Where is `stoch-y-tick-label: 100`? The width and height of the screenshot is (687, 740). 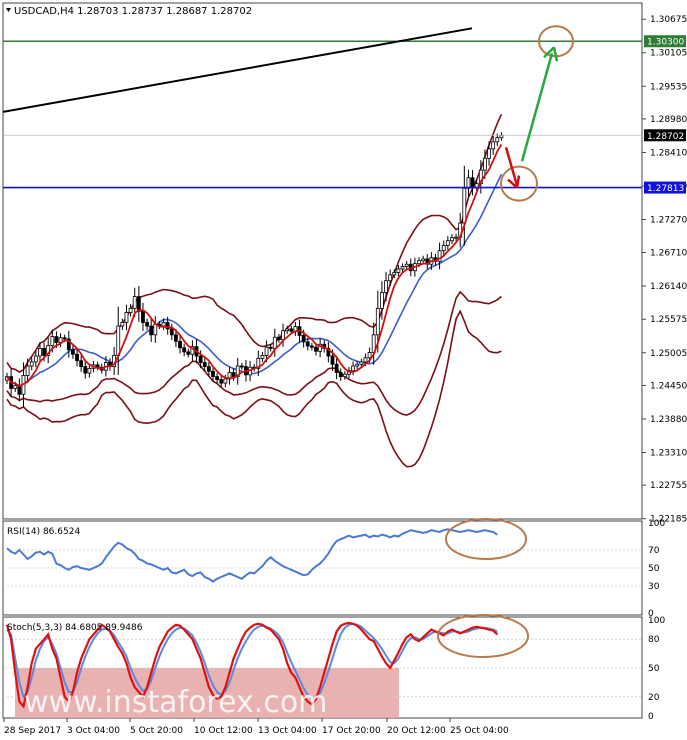
stoch-y-tick-label: 100 is located at coordinates (656, 621).